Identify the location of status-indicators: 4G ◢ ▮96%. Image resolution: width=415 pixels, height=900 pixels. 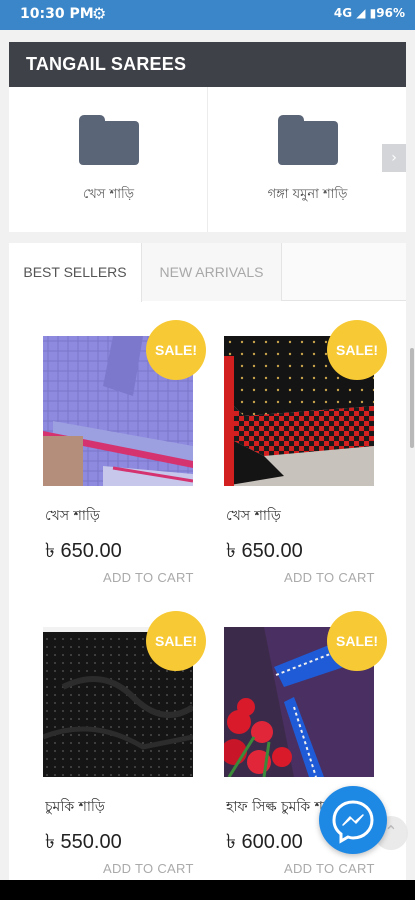
(369, 13).